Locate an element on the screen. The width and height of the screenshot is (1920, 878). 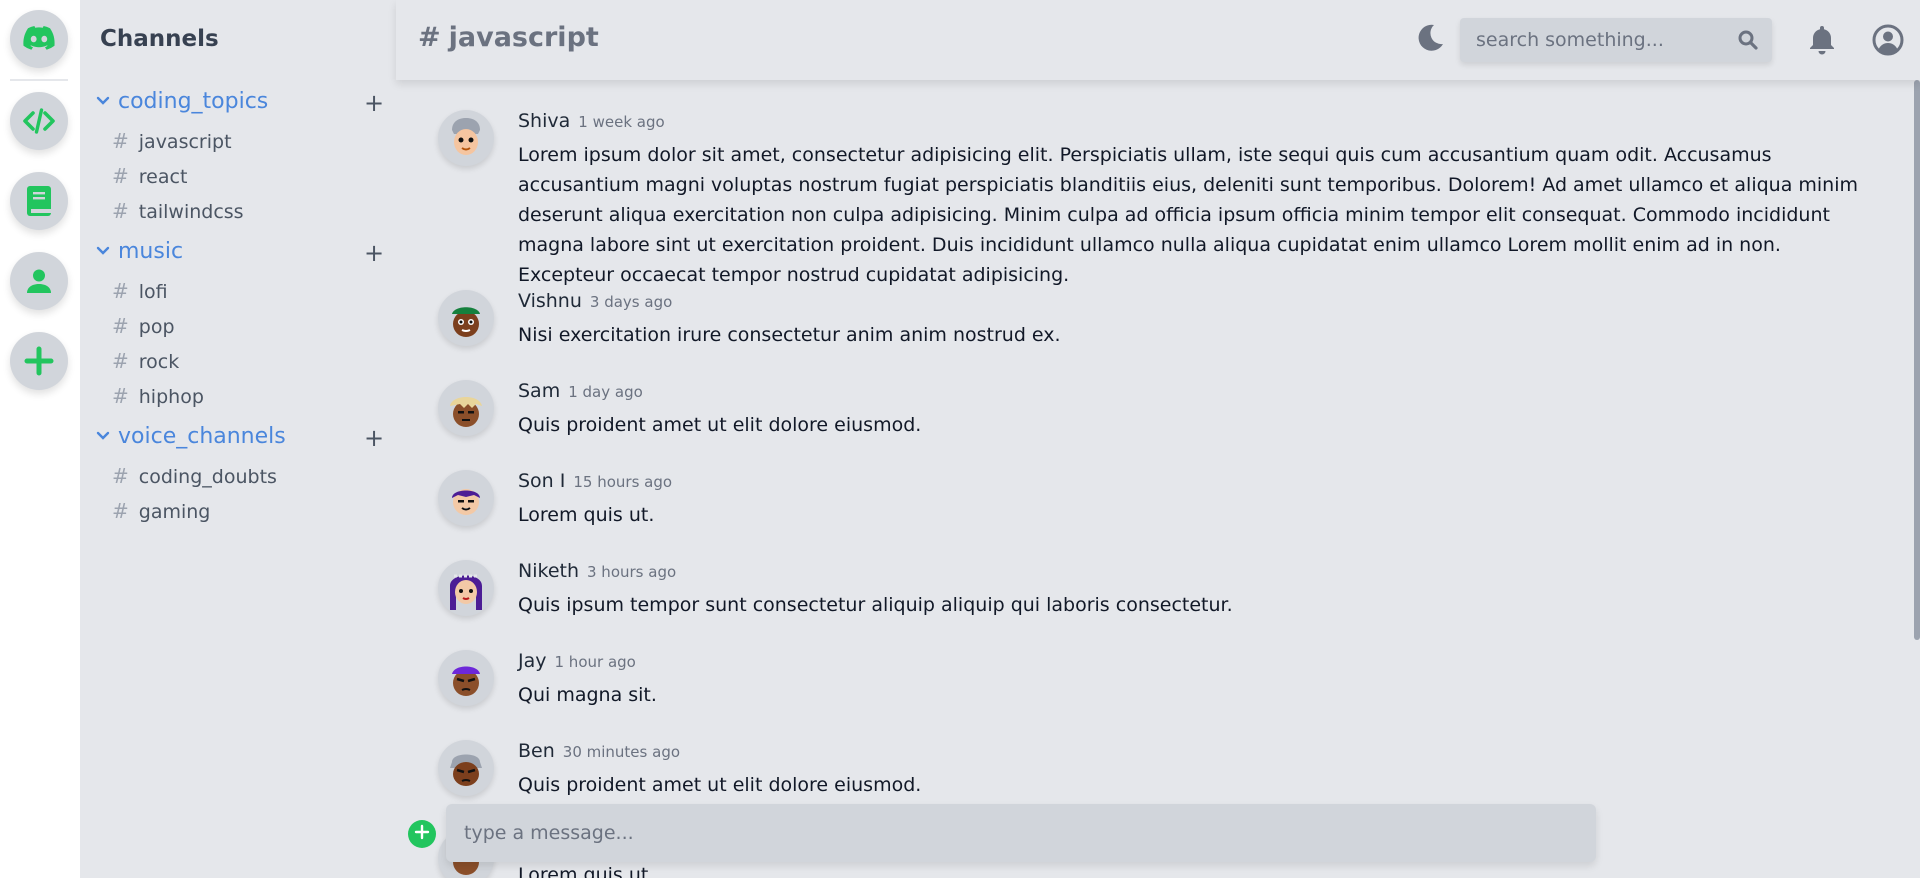
search-input is located at coordinates (1595, 40).